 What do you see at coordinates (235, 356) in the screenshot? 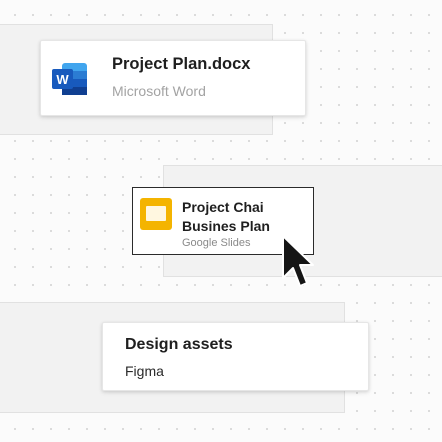
I see `file-card-design-assets: Design assets Figma` at bounding box center [235, 356].